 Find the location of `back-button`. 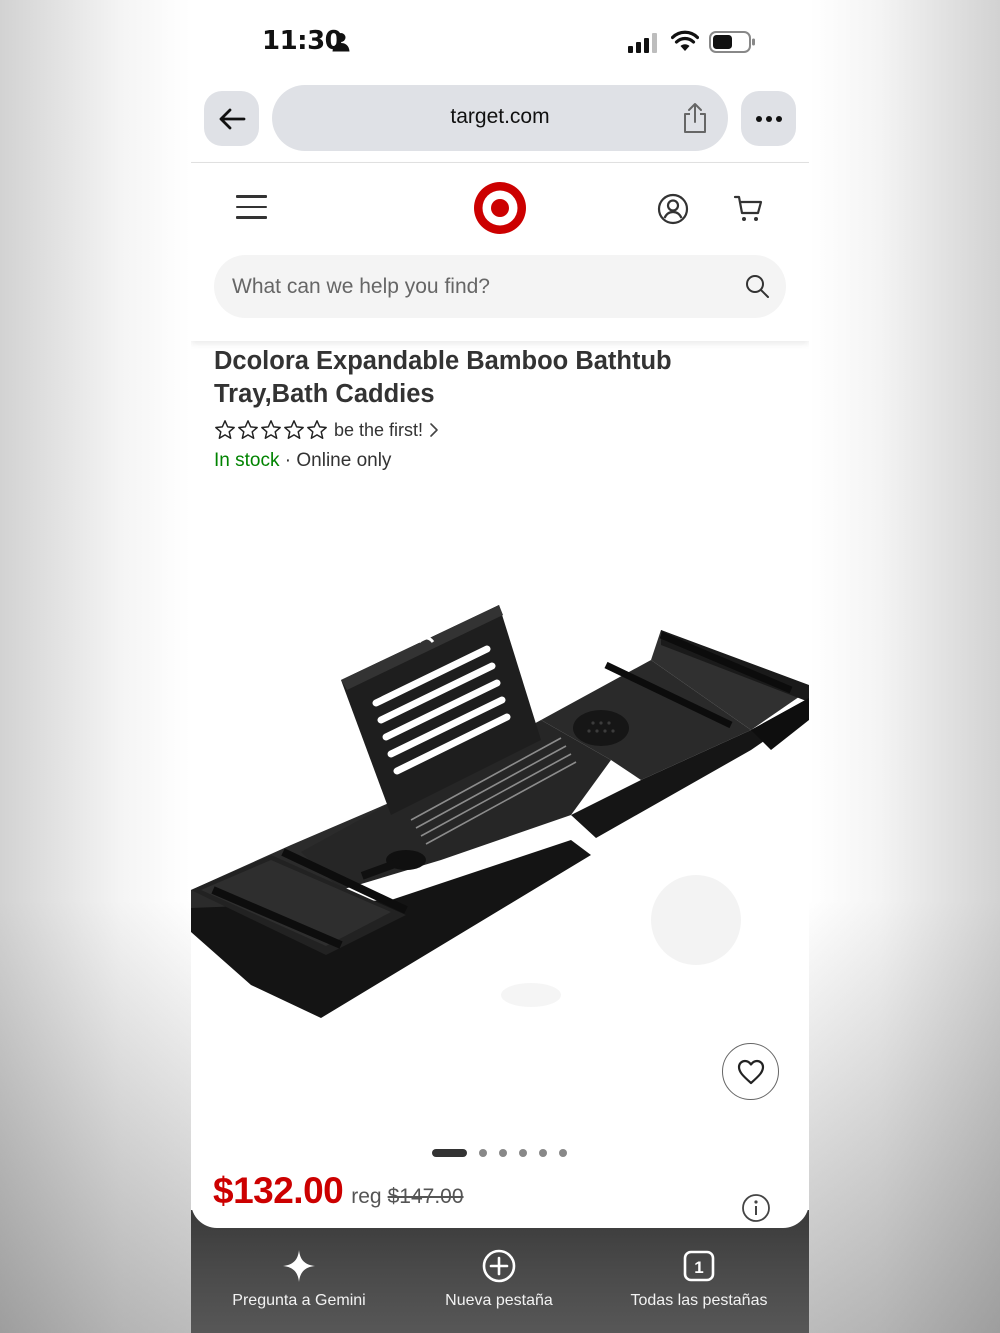

back-button is located at coordinates (231, 118).